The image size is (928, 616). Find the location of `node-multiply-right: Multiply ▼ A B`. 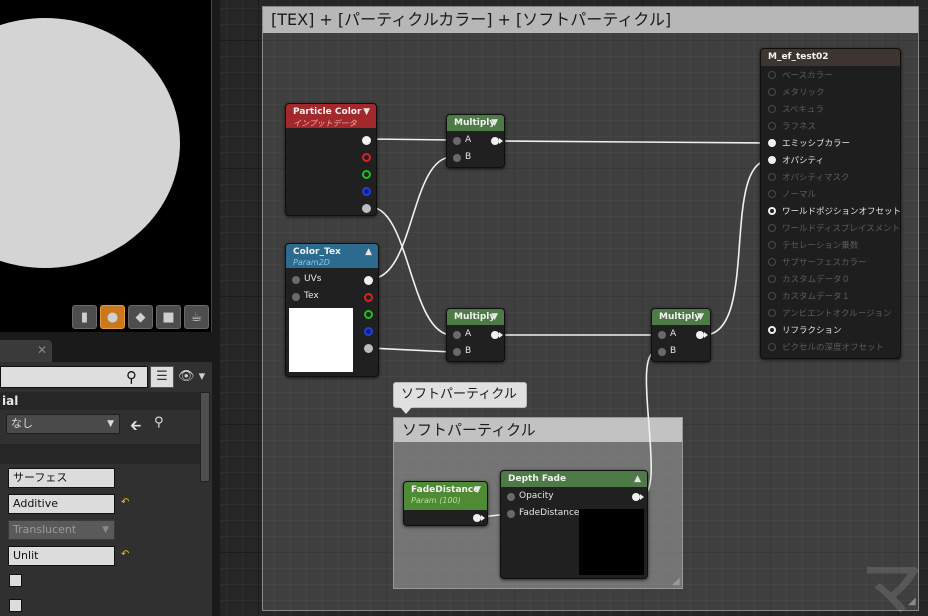

node-multiply-right: Multiply ▼ A B is located at coordinates (681, 335).